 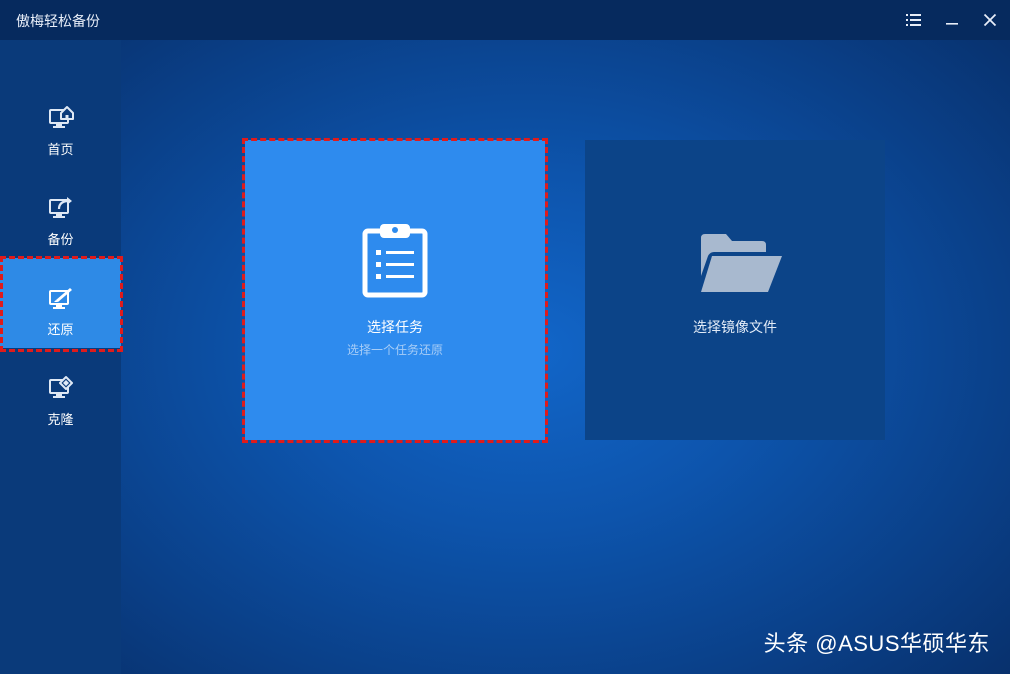 I want to click on monitor-backup-icon, so click(x=60, y=207).